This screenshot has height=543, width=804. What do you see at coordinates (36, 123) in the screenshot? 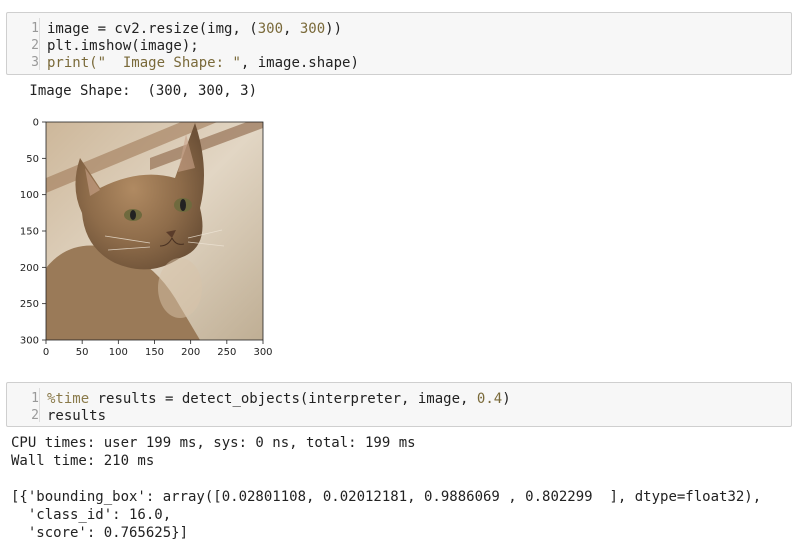
I see `y-tick-label: 0` at bounding box center [36, 123].